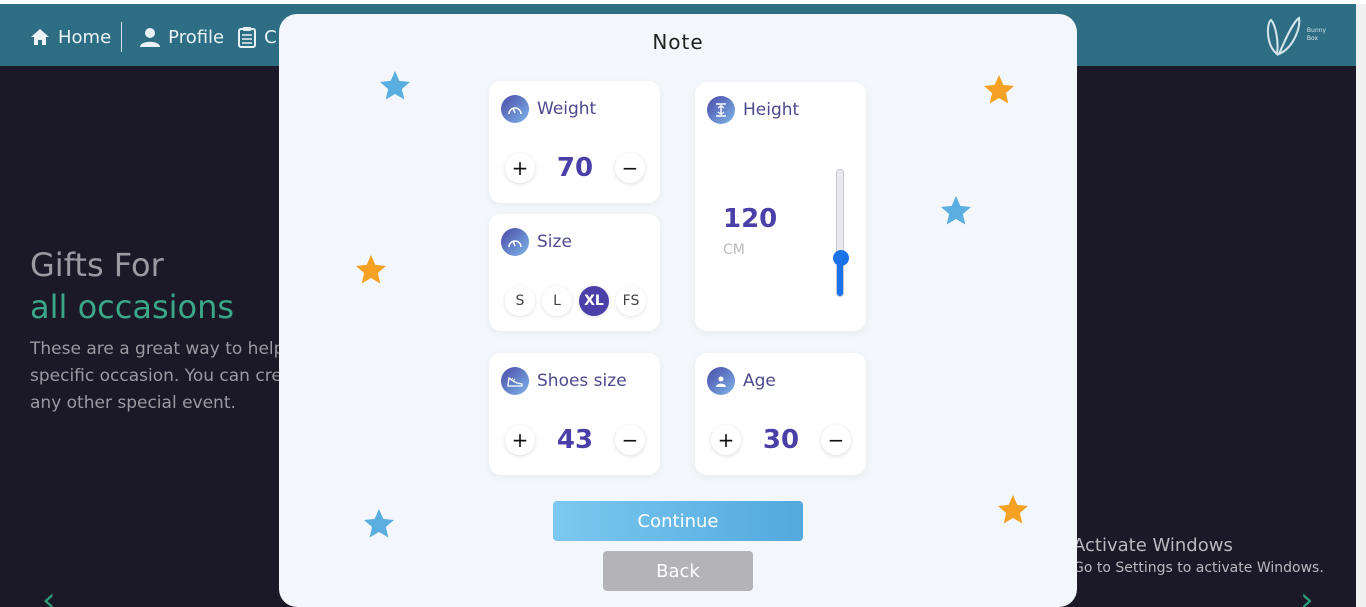  What do you see at coordinates (841, 258) in the screenshot?
I see `height-slider-thumb` at bounding box center [841, 258].